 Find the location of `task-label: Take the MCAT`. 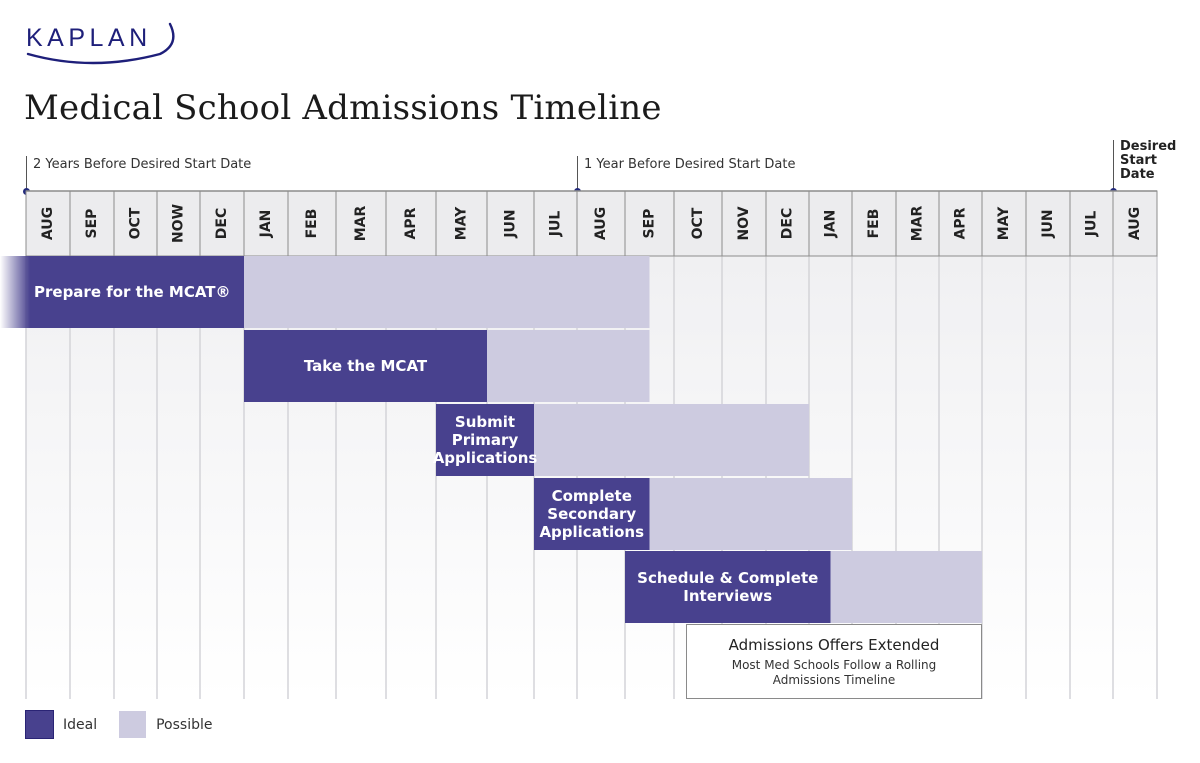

task-label: Take the MCAT is located at coordinates (365, 366).